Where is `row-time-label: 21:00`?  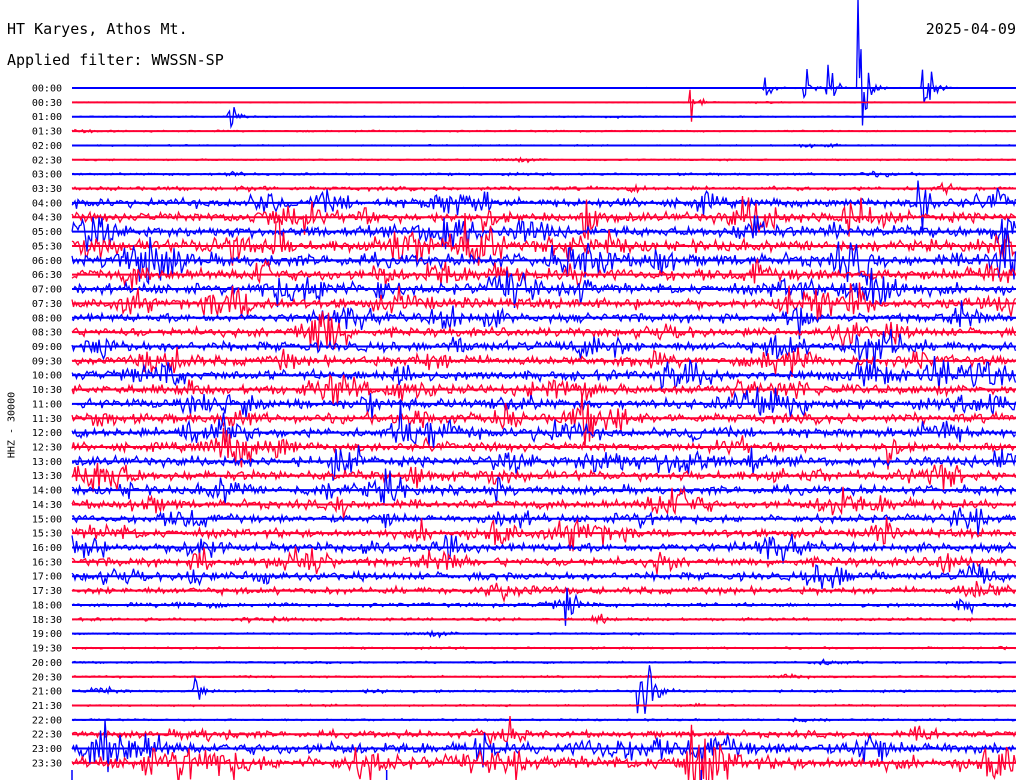
row-time-label: 21:00 is located at coordinates (47, 692).